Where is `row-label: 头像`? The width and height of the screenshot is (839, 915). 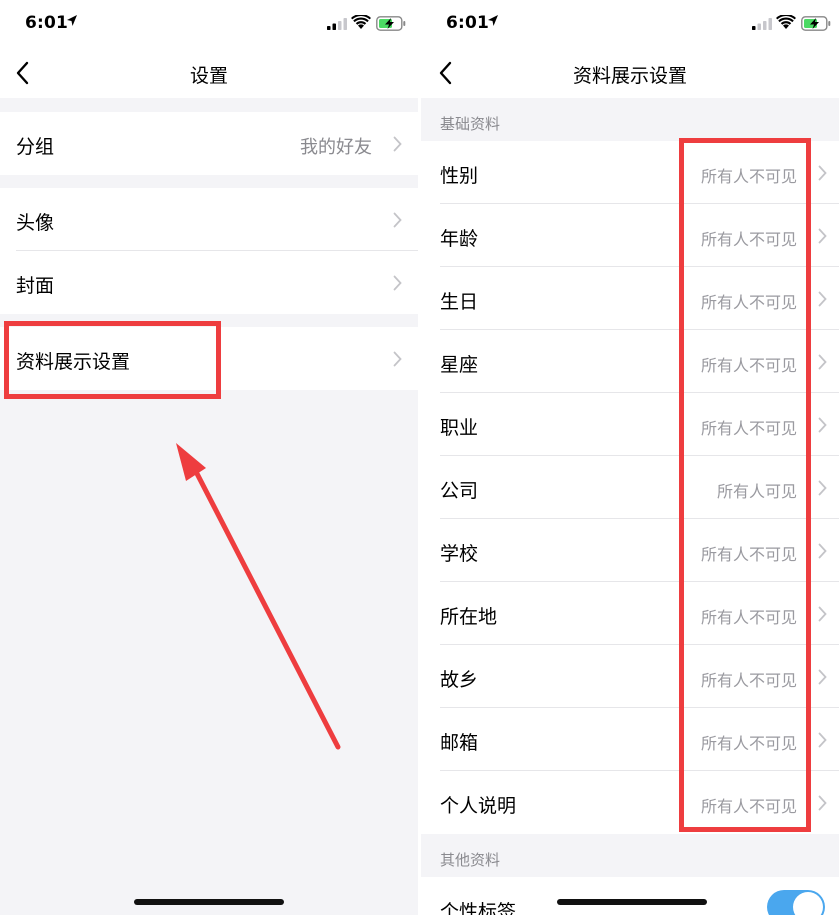
row-label: 头像 is located at coordinates (35, 223).